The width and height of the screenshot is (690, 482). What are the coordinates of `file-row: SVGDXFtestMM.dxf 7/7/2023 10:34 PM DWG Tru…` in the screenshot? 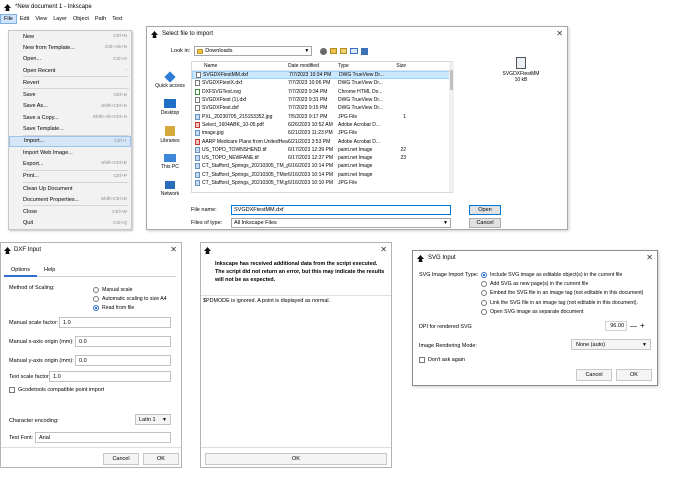 It's located at (322, 75).